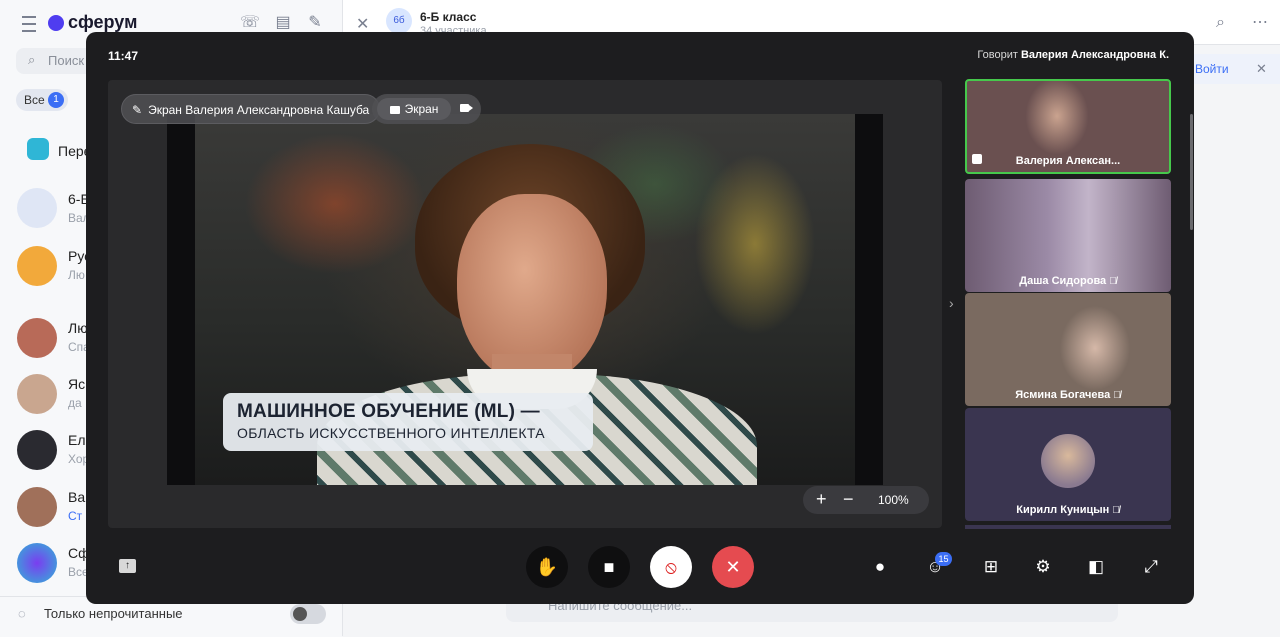 This screenshot has height=637, width=1280. I want to click on menu-icon, so click(29, 24).